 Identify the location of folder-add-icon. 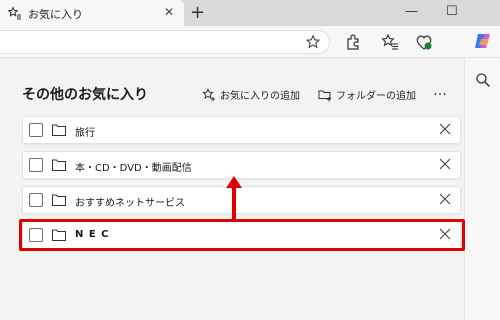
(325, 95).